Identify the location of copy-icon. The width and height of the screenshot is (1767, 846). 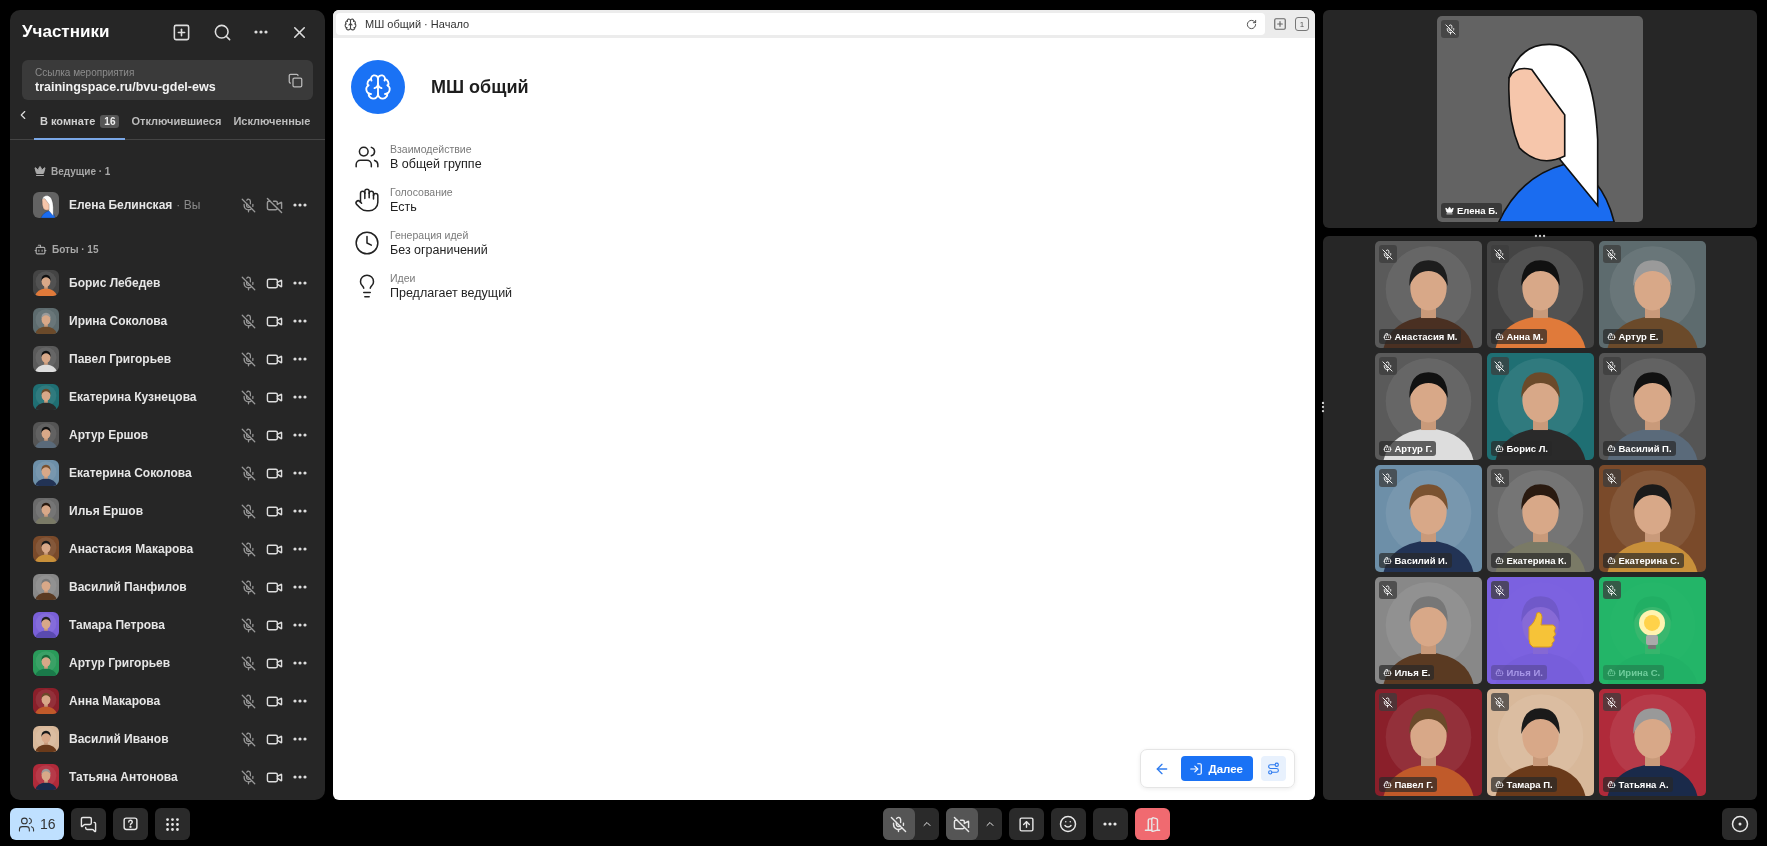
(295, 80).